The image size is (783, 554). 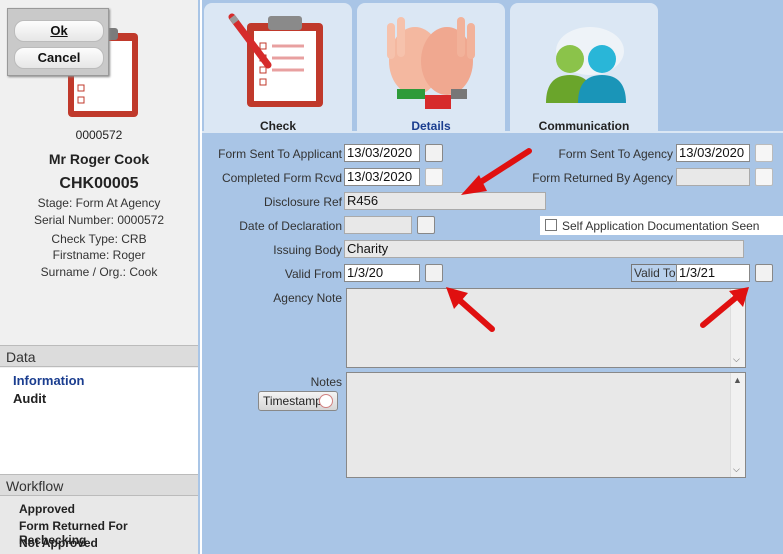 I want to click on stage-text: Stage: Form At Agency, so click(x=99, y=203).